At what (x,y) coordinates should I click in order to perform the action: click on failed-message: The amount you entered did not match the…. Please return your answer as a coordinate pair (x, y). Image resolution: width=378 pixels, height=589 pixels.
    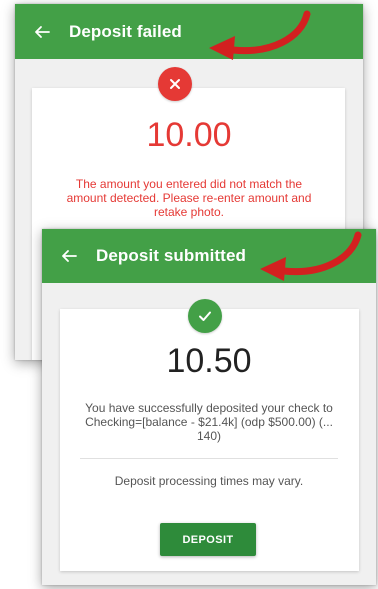
    Looking at the image, I should click on (189, 198).